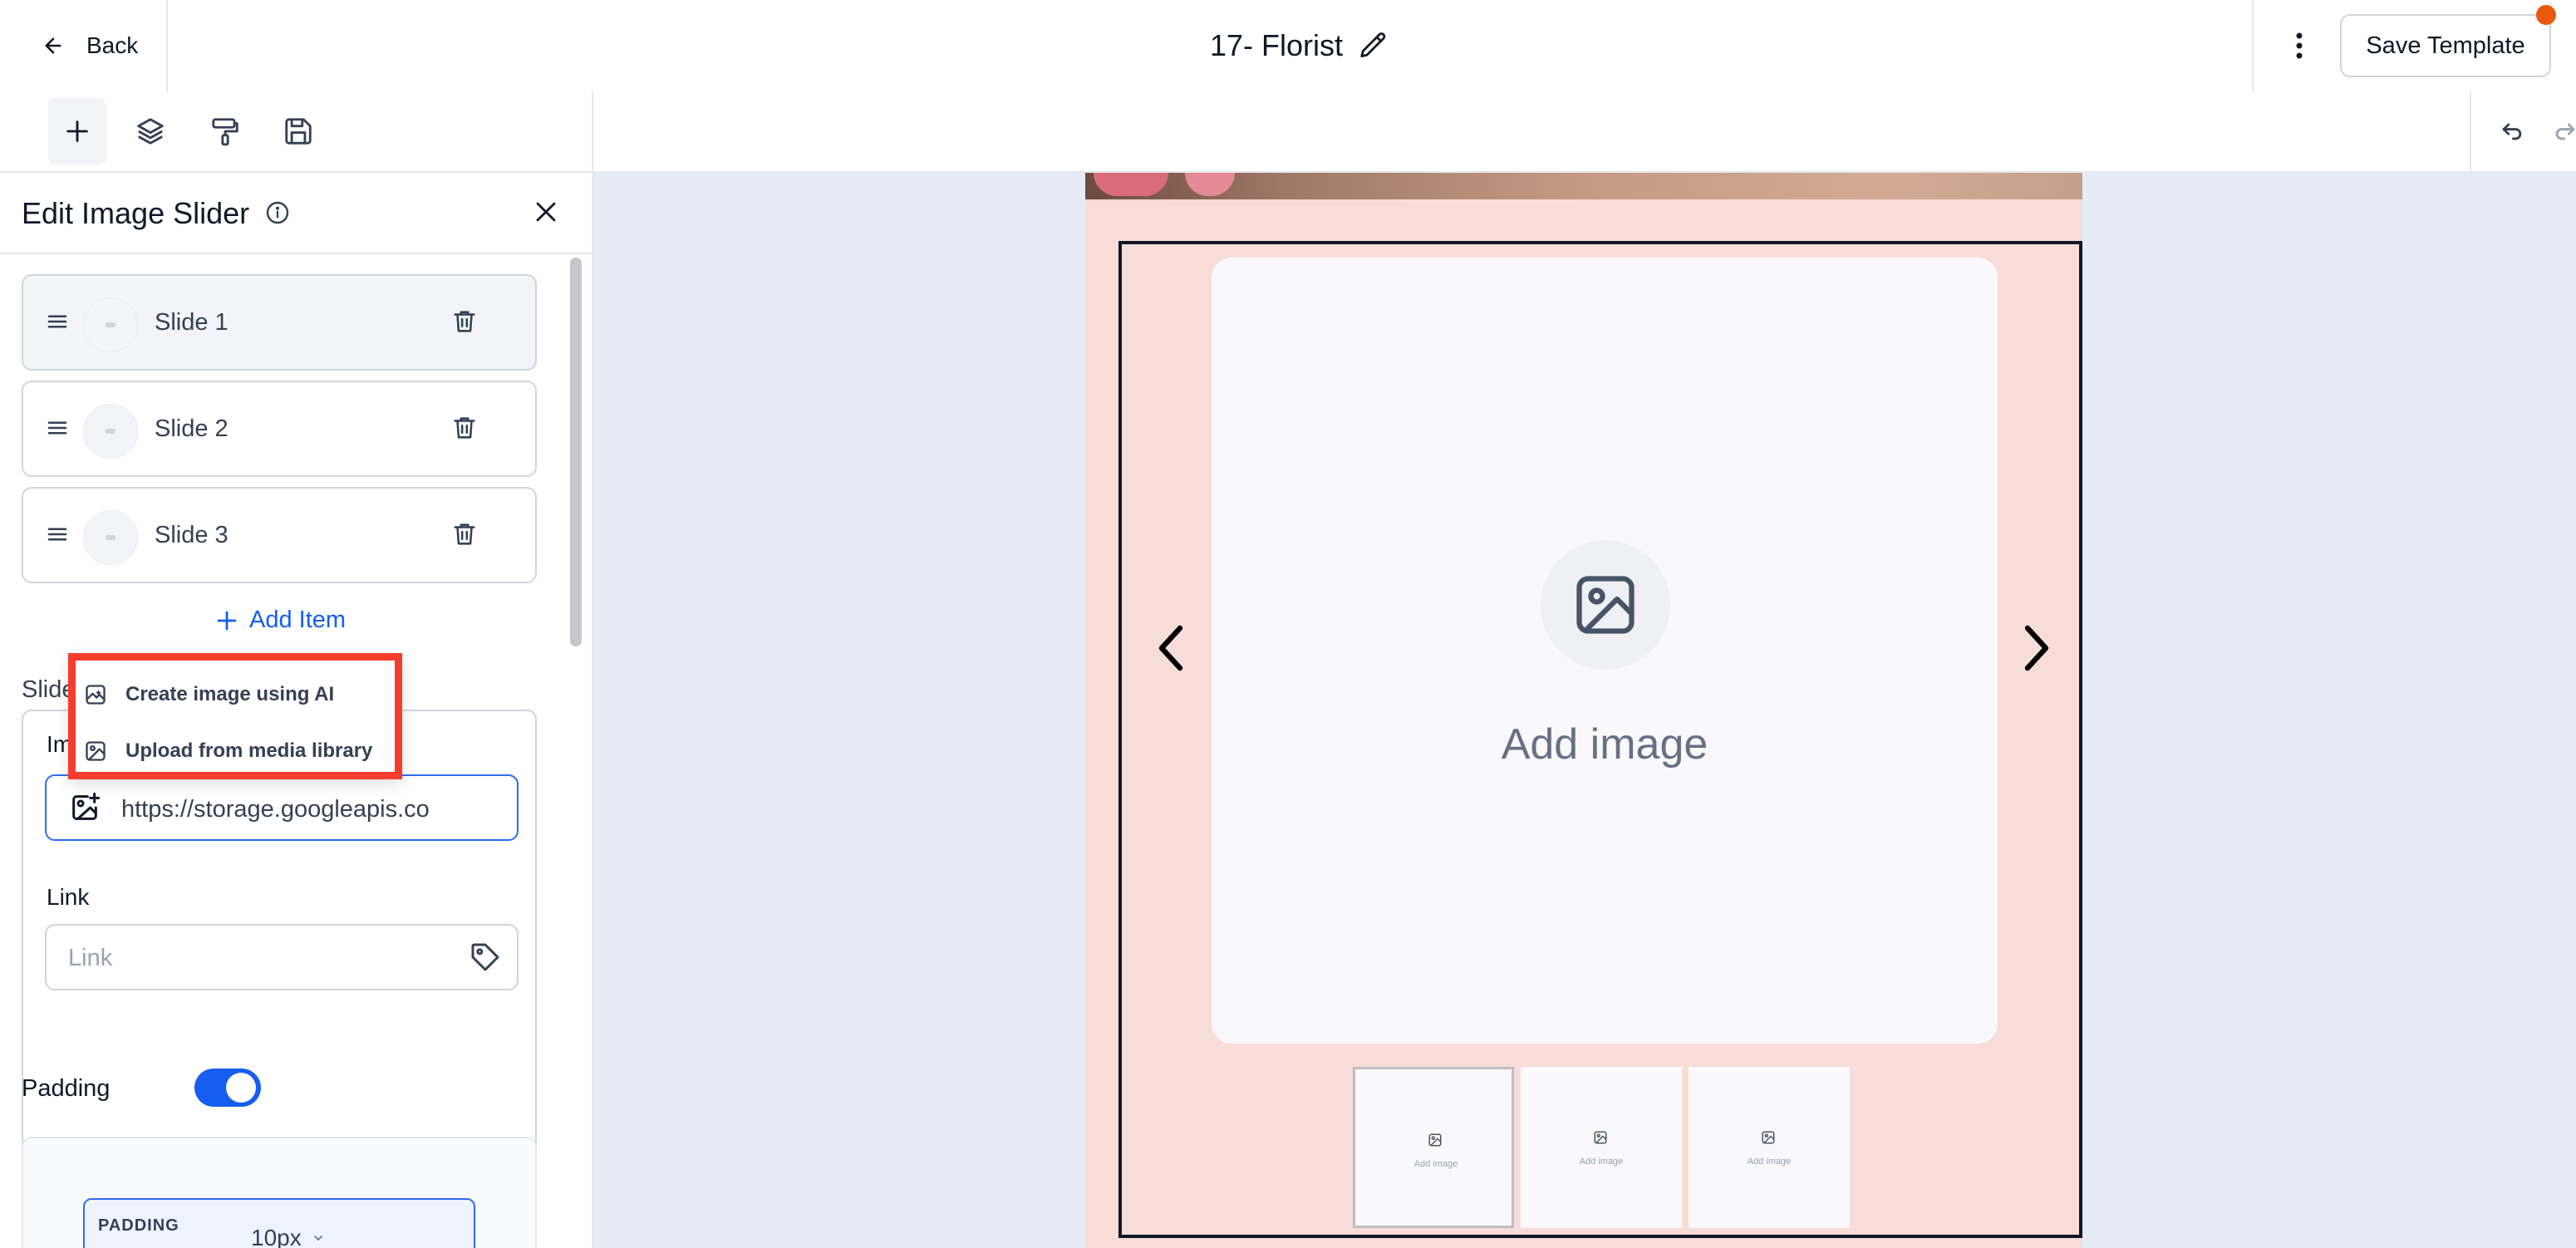 The image size is (2576, 1248). Describe the element at coordinates (1373, 45) in the screenshot. I see `pencil-icon` at that location.